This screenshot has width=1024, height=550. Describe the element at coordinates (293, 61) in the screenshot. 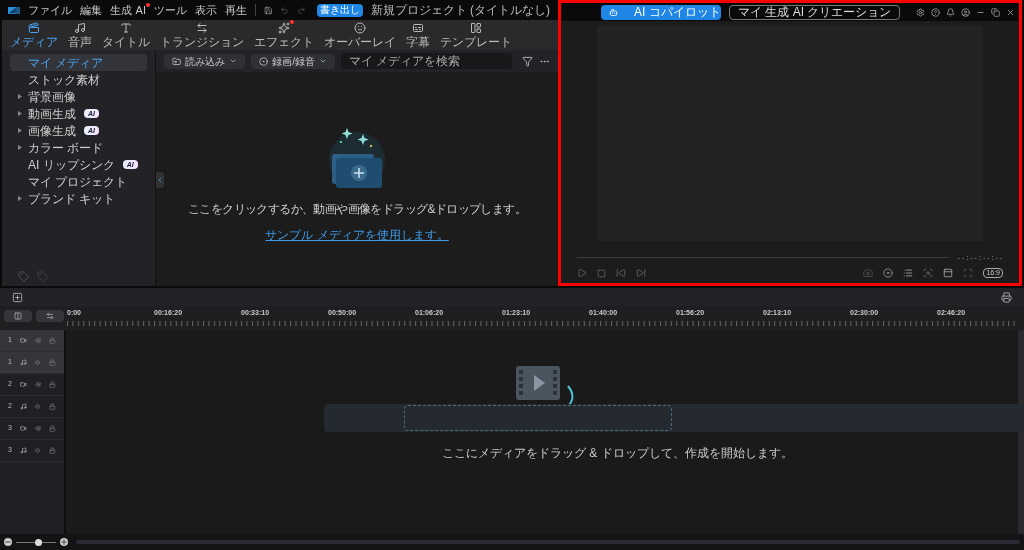

I see `record-button: 録画/録音` at that location.